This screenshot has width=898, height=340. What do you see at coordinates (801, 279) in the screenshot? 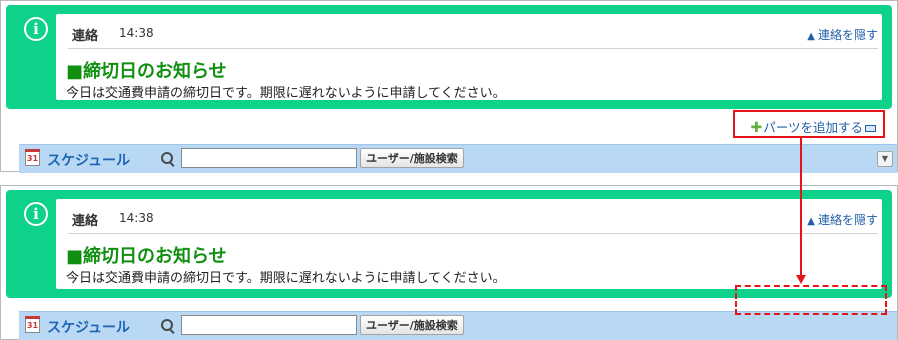
I see `arrow-head` at bounding box center [801, 279].